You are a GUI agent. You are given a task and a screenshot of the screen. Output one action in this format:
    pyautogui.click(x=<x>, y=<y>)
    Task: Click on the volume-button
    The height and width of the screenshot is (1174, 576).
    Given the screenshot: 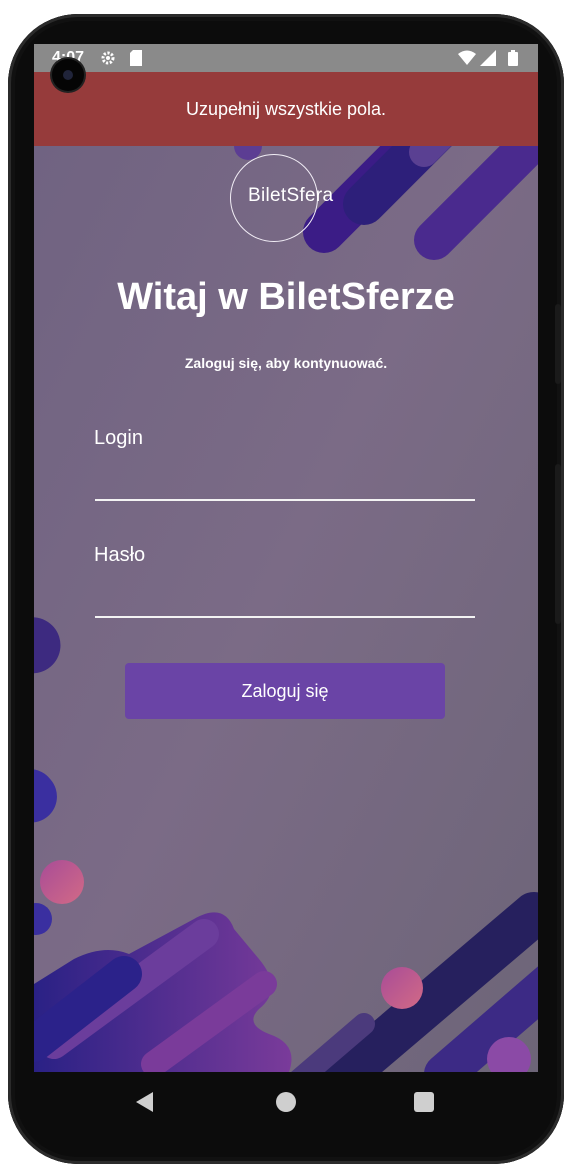 What is the action you would take?
    pyautogui.click(x=558, y=544)
    